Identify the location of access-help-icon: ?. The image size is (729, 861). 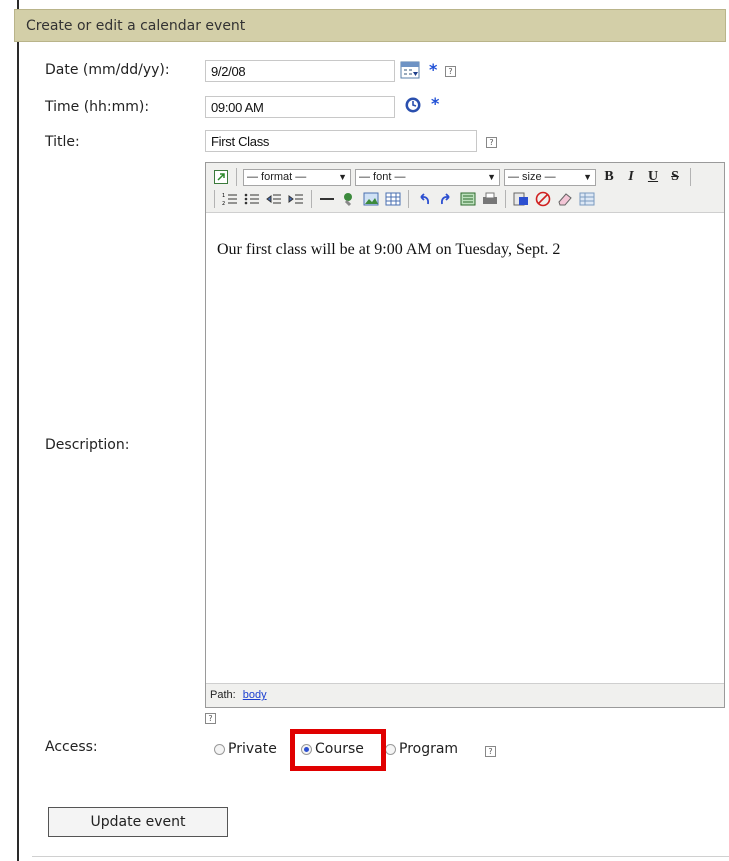
(490, 751).